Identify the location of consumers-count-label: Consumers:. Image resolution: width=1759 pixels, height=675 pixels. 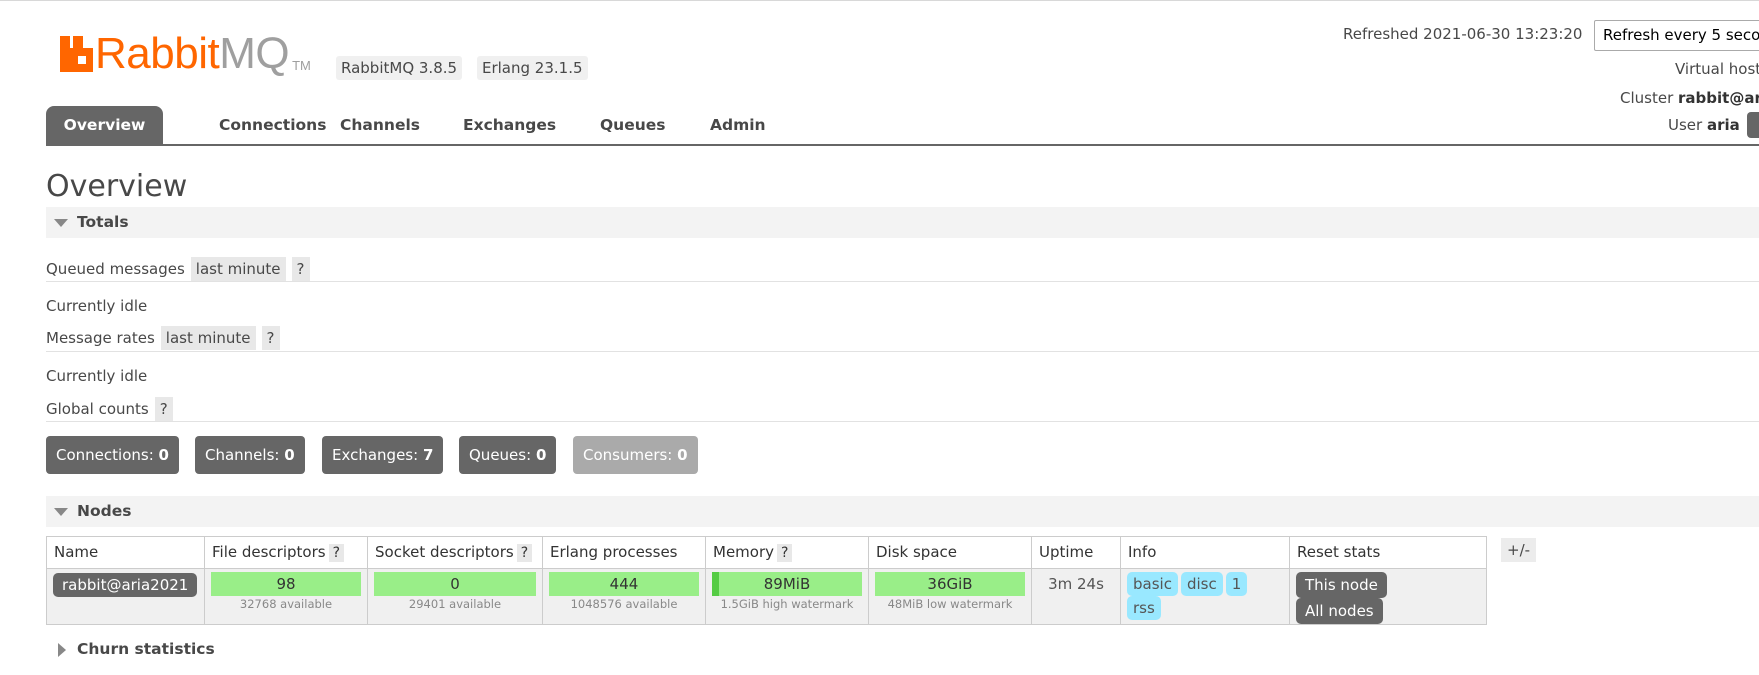
(628, 455).